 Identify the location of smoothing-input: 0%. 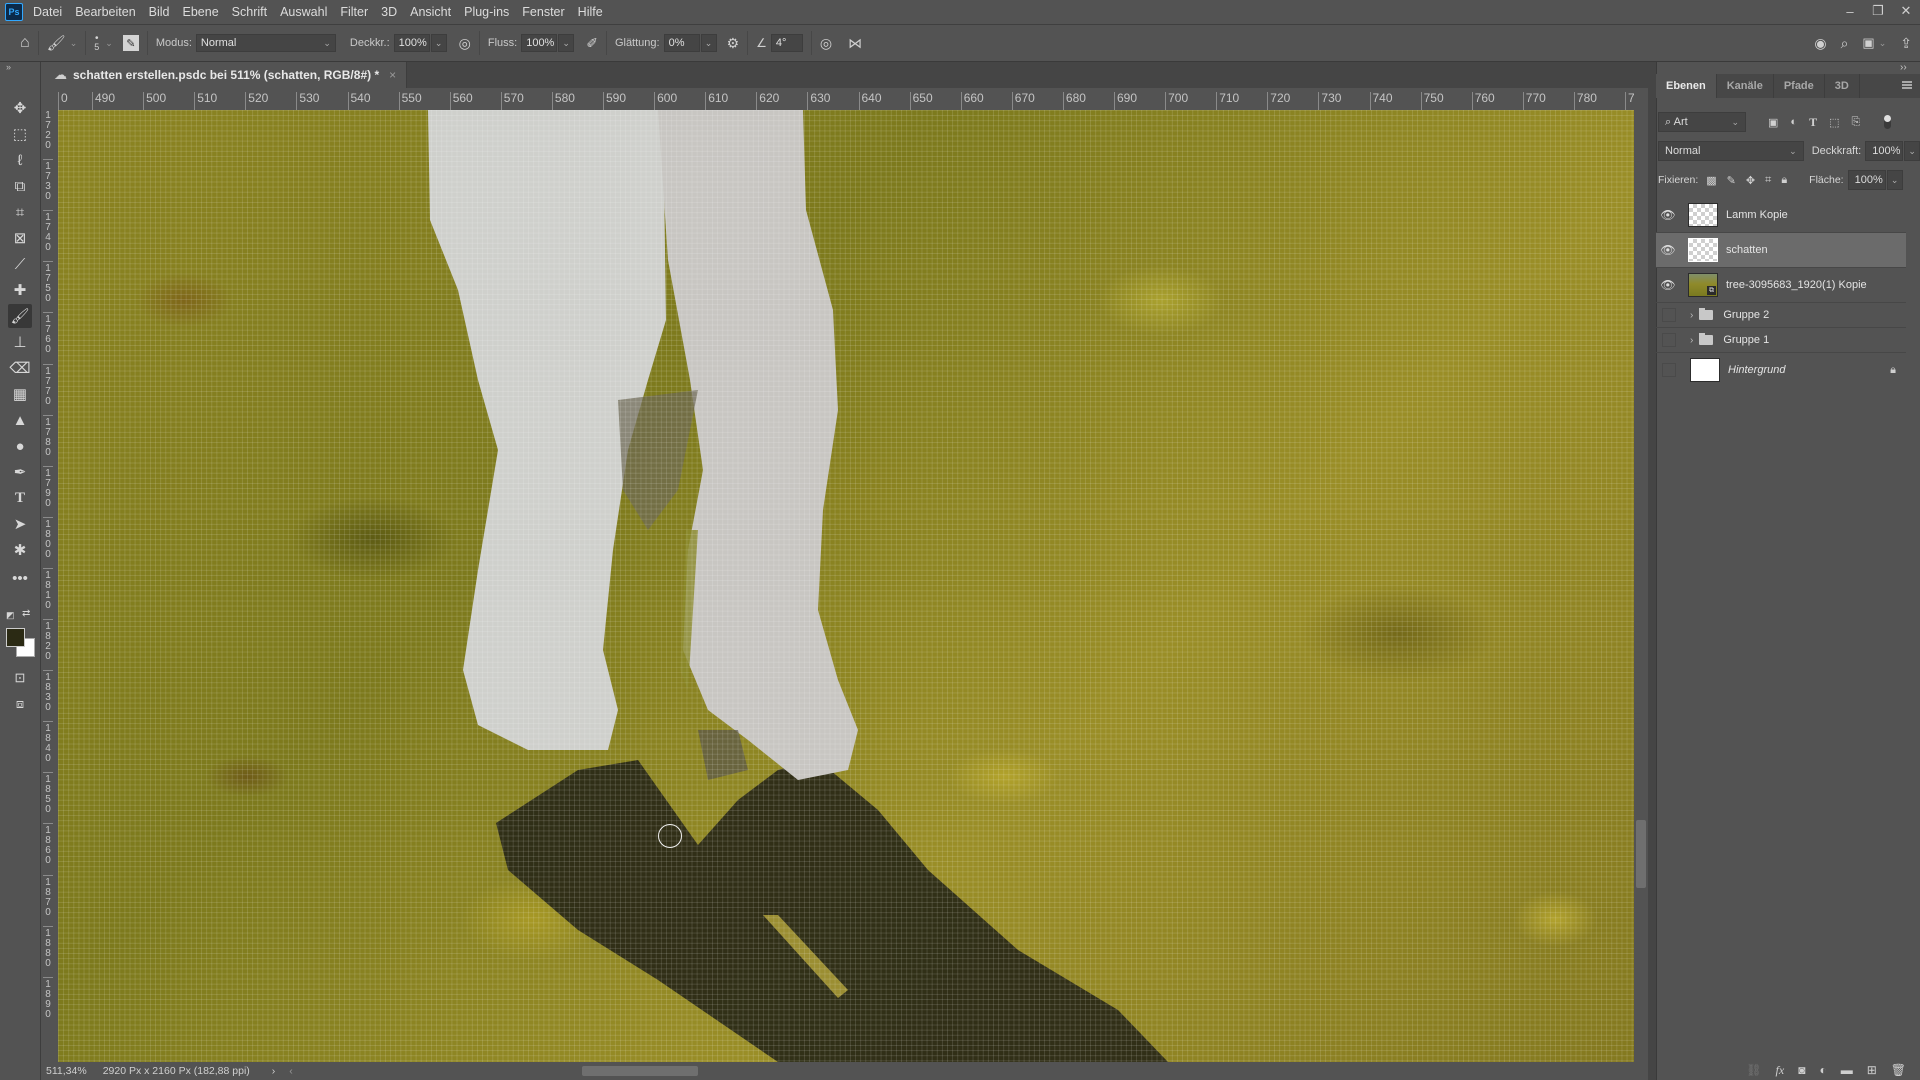
(681, 43).